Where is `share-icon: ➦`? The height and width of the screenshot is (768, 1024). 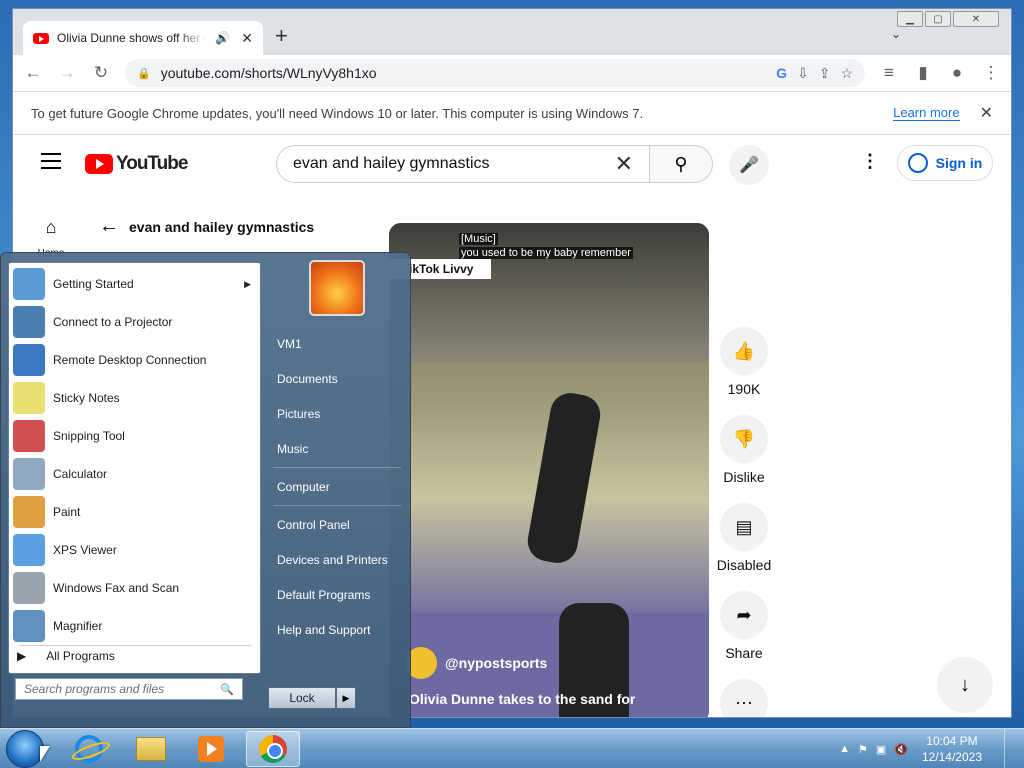 share-icon: ➦ is located at coordinates (744, 615).